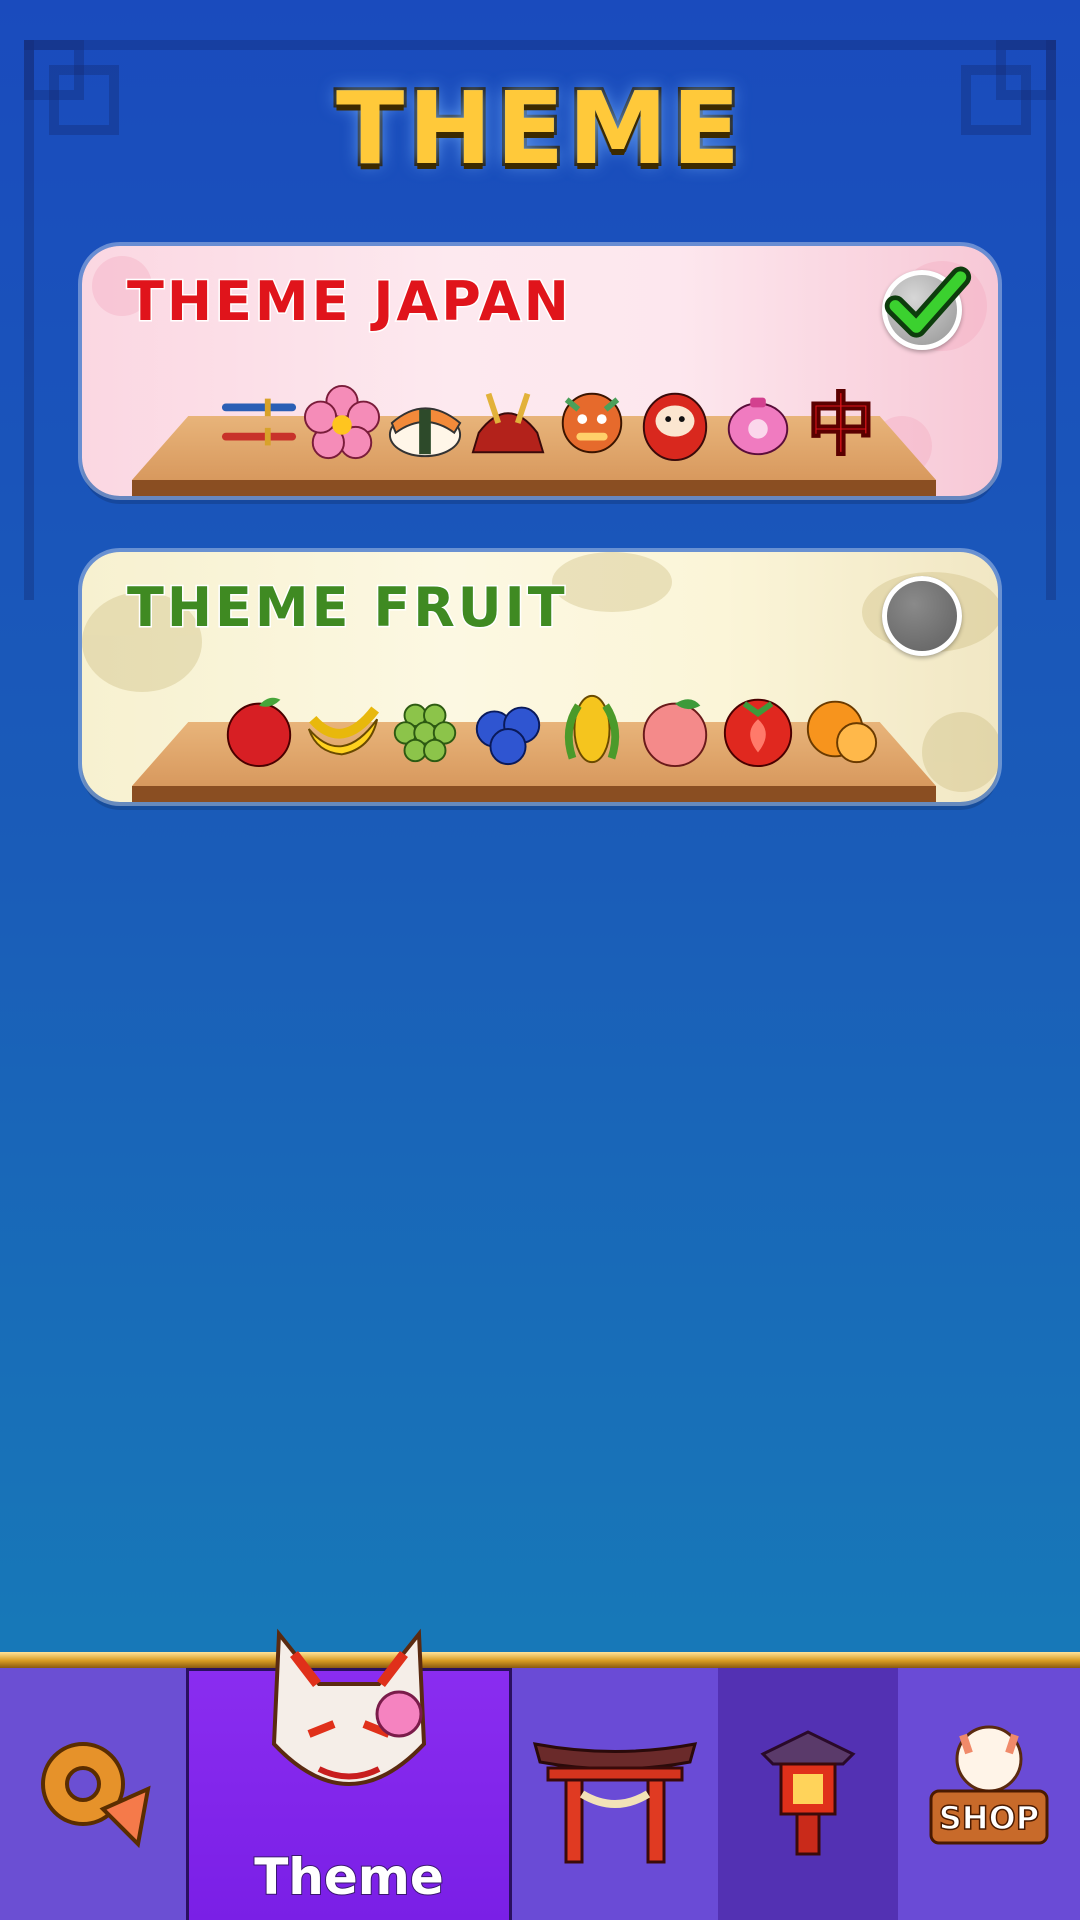 The height and width of the screenshot is (1920, 1080). Describe the element at coordinates (989, 1785) in the screenshot. I see `lucky-cat-icon: SHOP` at that location.